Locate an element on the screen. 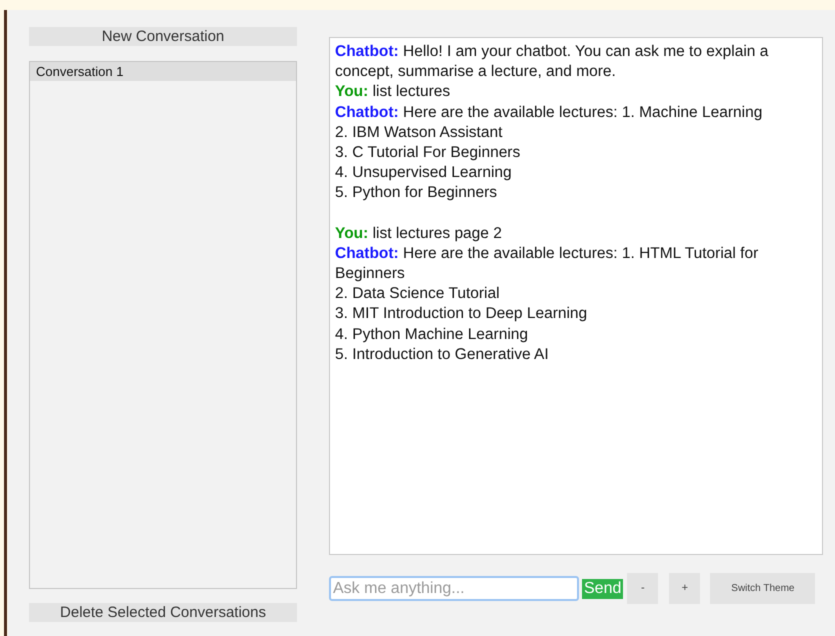 The image size is (835, 636). chat-message: Chatbot: Here are the available lectures: 1. Machine Learning 2. IBM Watson Assistant 3. C Tutorial For Beginners 4. Unsupervised Learning 5. Python for Beginners is located at coordinates (549, 153).